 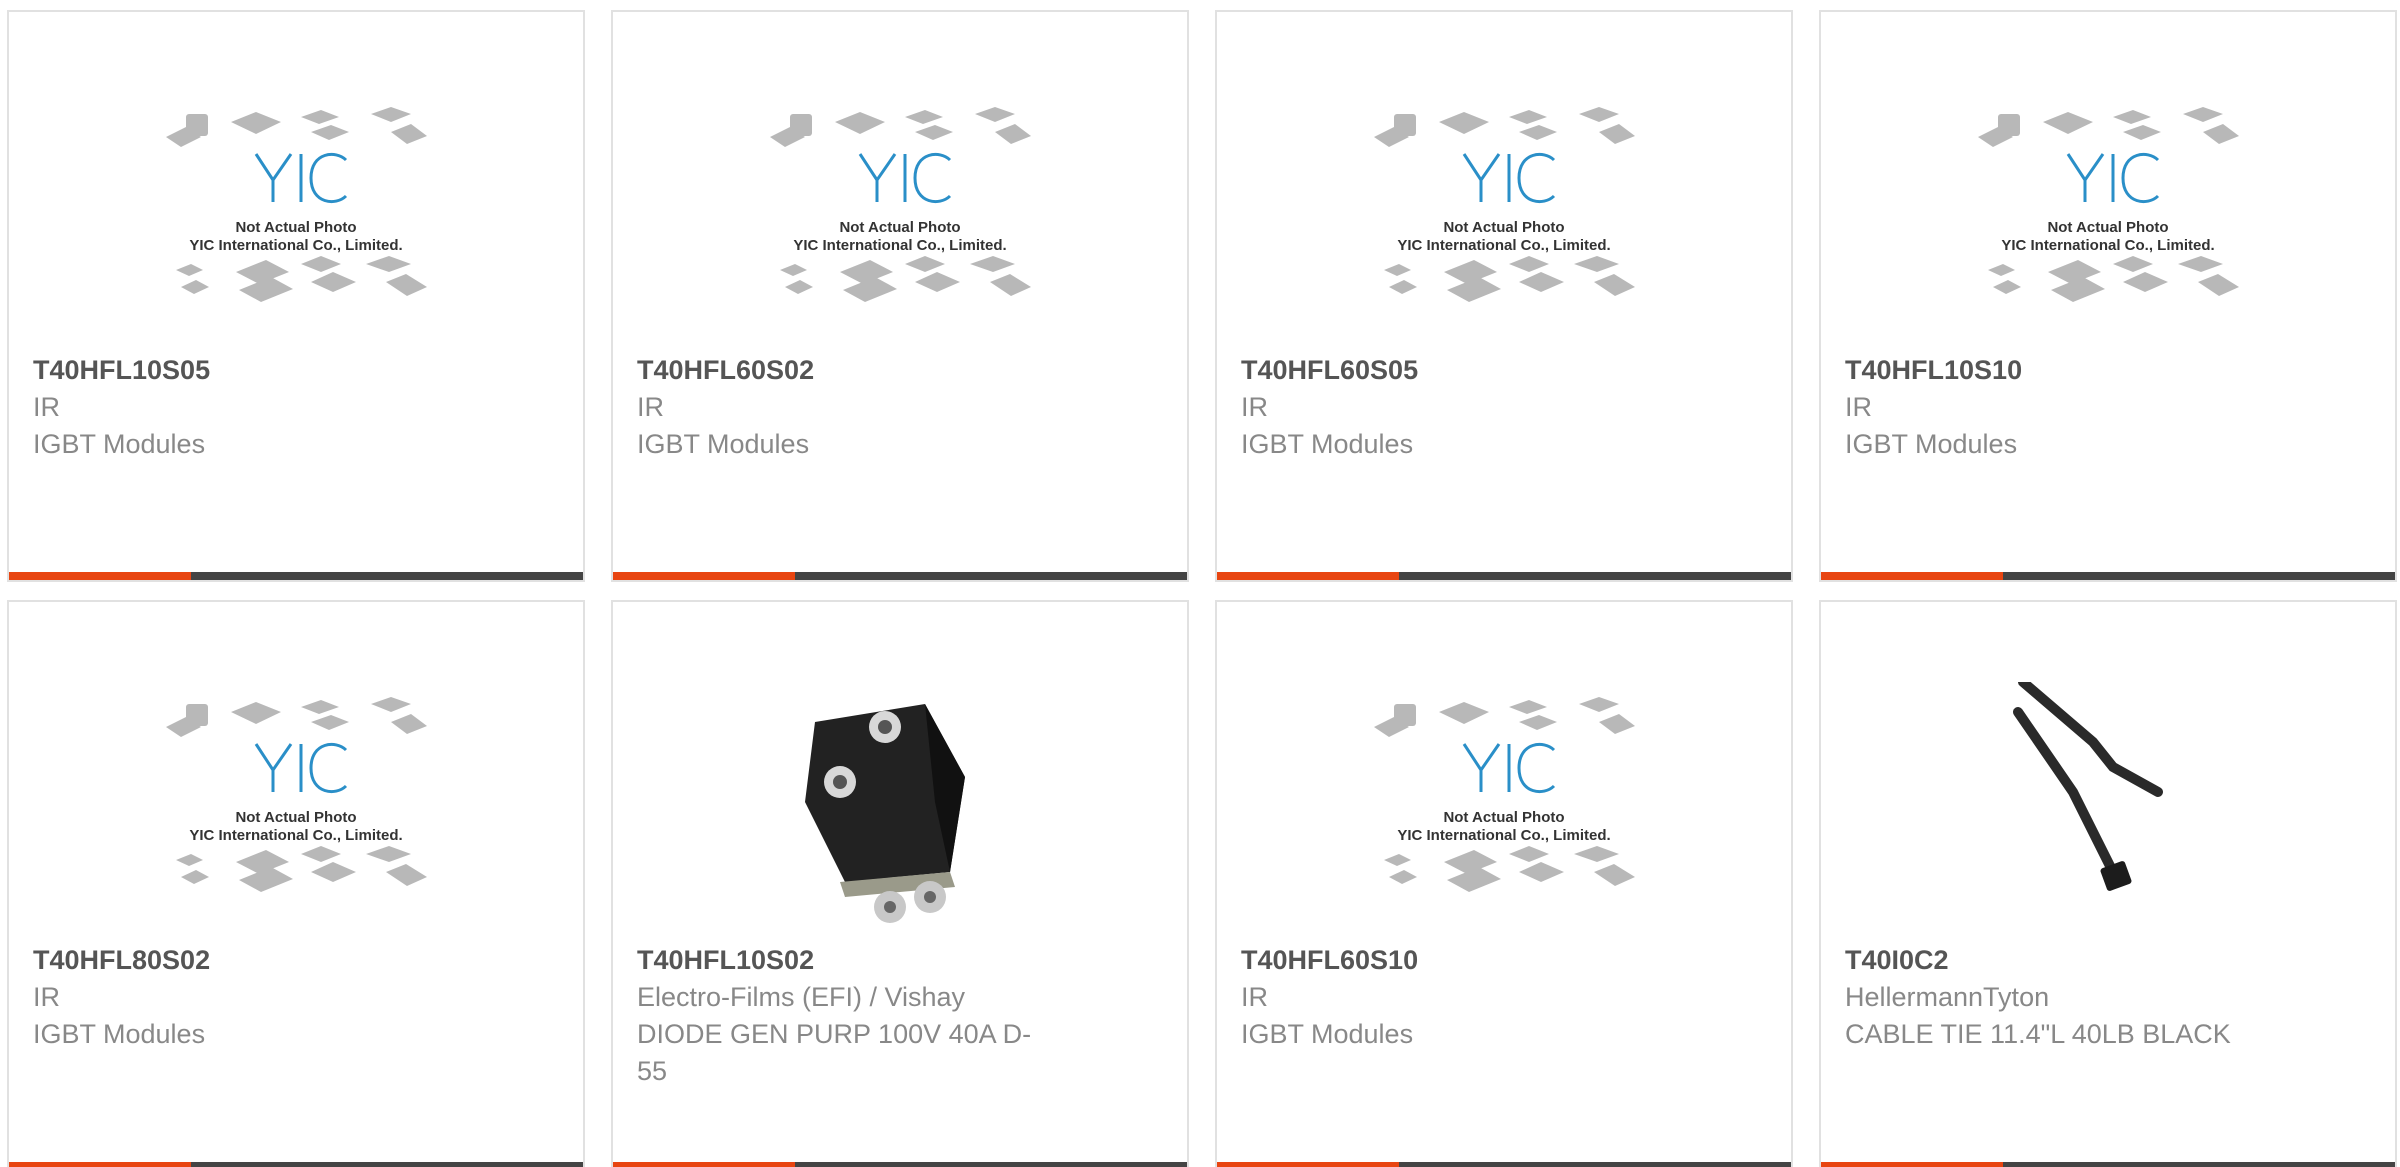 What do you see at coordinates (885, 813) in the screenshot?
I see `diode-module-icon` at bounding box center [885, 813].